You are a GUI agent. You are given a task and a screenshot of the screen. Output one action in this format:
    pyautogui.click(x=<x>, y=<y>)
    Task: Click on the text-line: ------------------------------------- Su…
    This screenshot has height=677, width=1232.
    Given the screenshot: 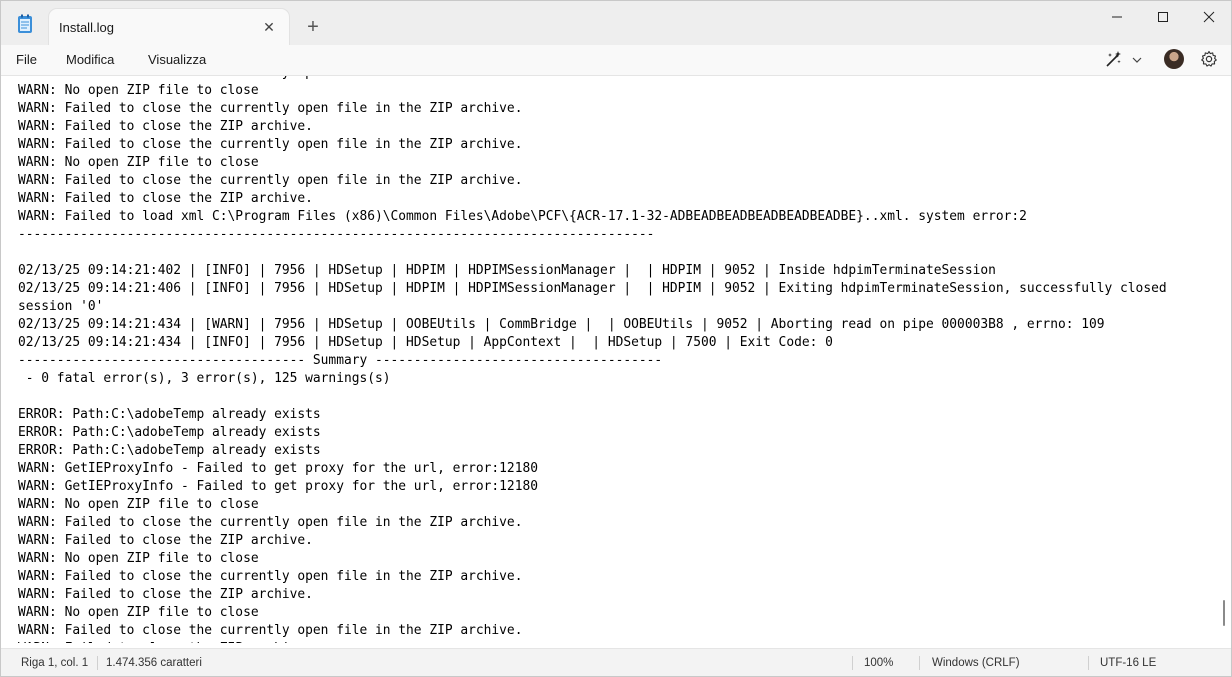 What is the action you would take?
    pyautogui.click(x=592, y=361)
    